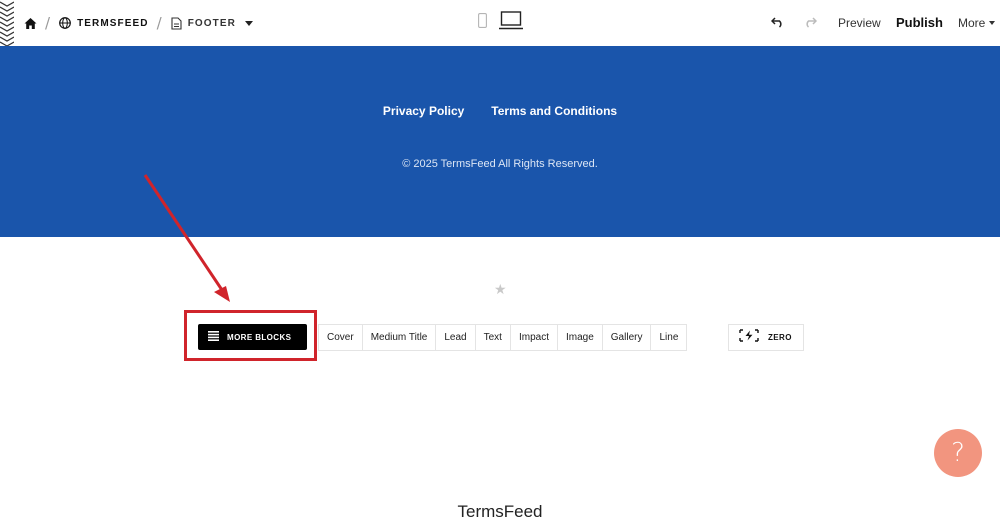 This screenshot has height=530, width=1000. Describe the element at coordinates (500, 289) in the screenshot. I see `star-icon: ★` at that location.